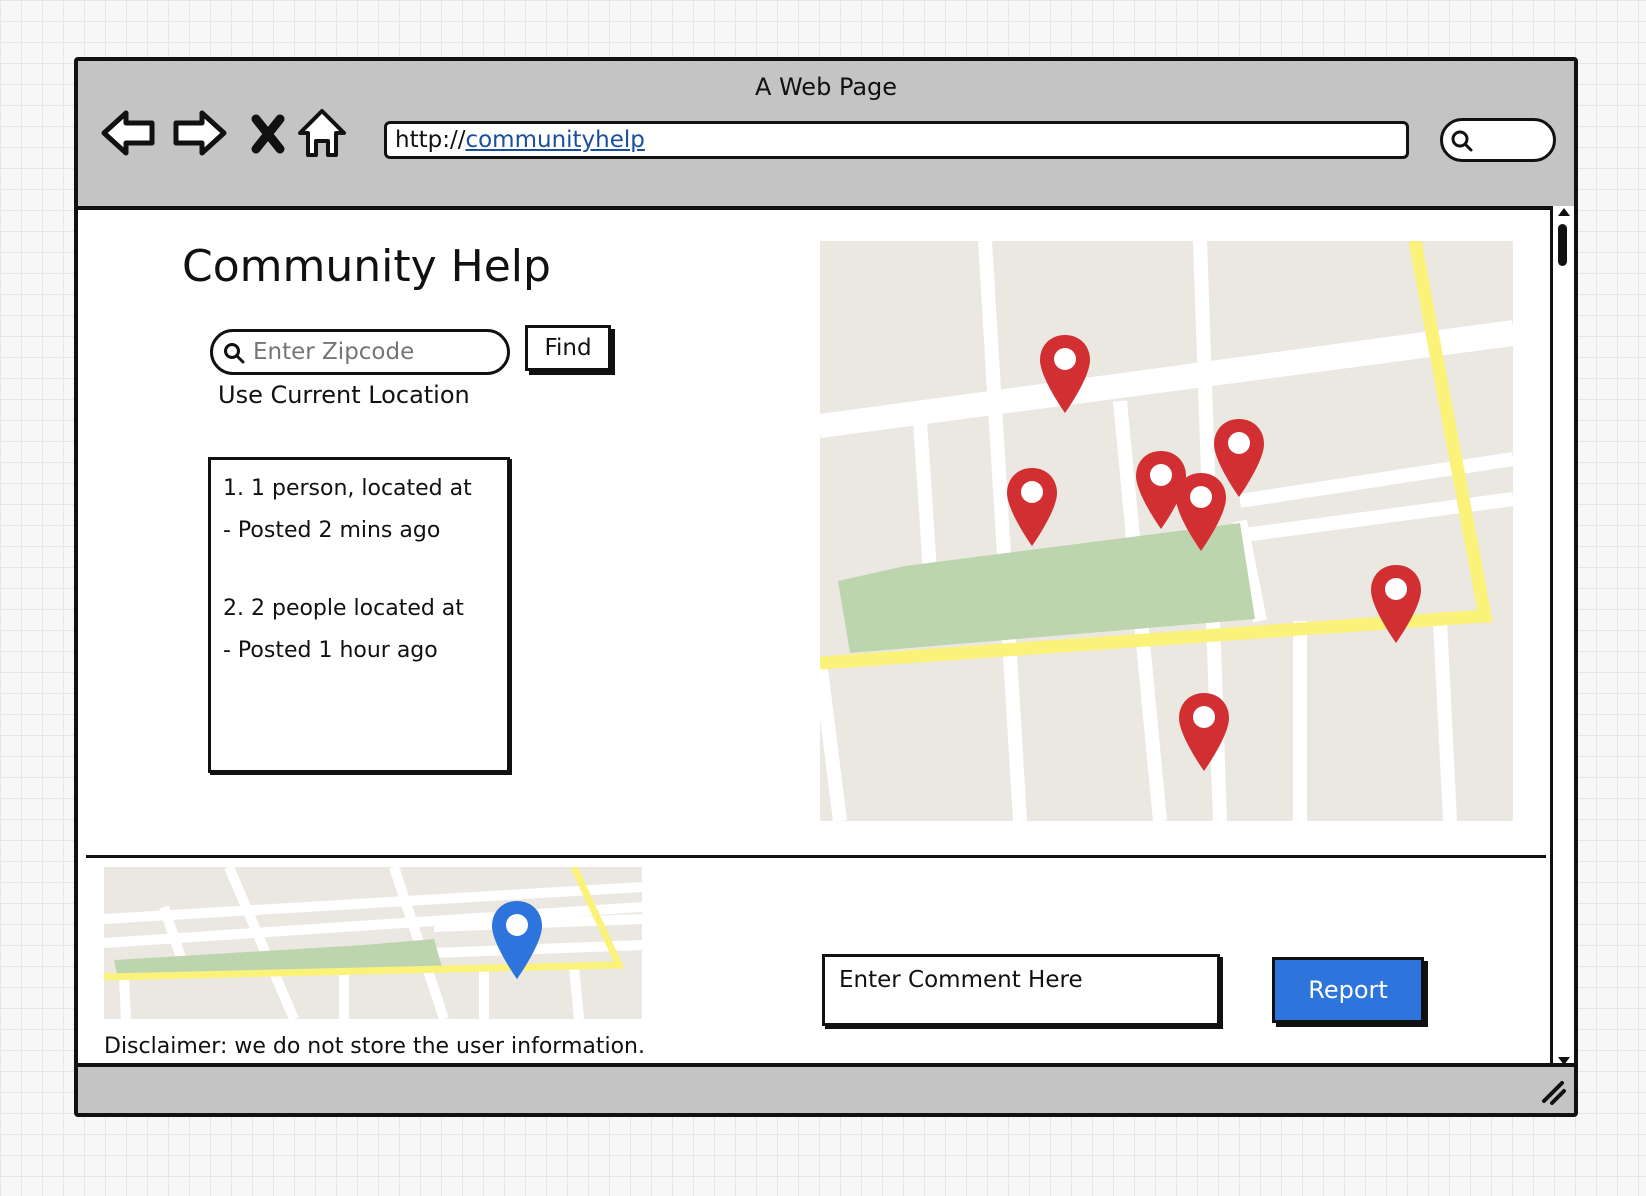 The width and height of the screenshot is (1646, 1196). What do you see at coordinates (347, 488) in the screenshot?
I see `result-title: 1. 1 person, located at` at bounding box center [347, 488].